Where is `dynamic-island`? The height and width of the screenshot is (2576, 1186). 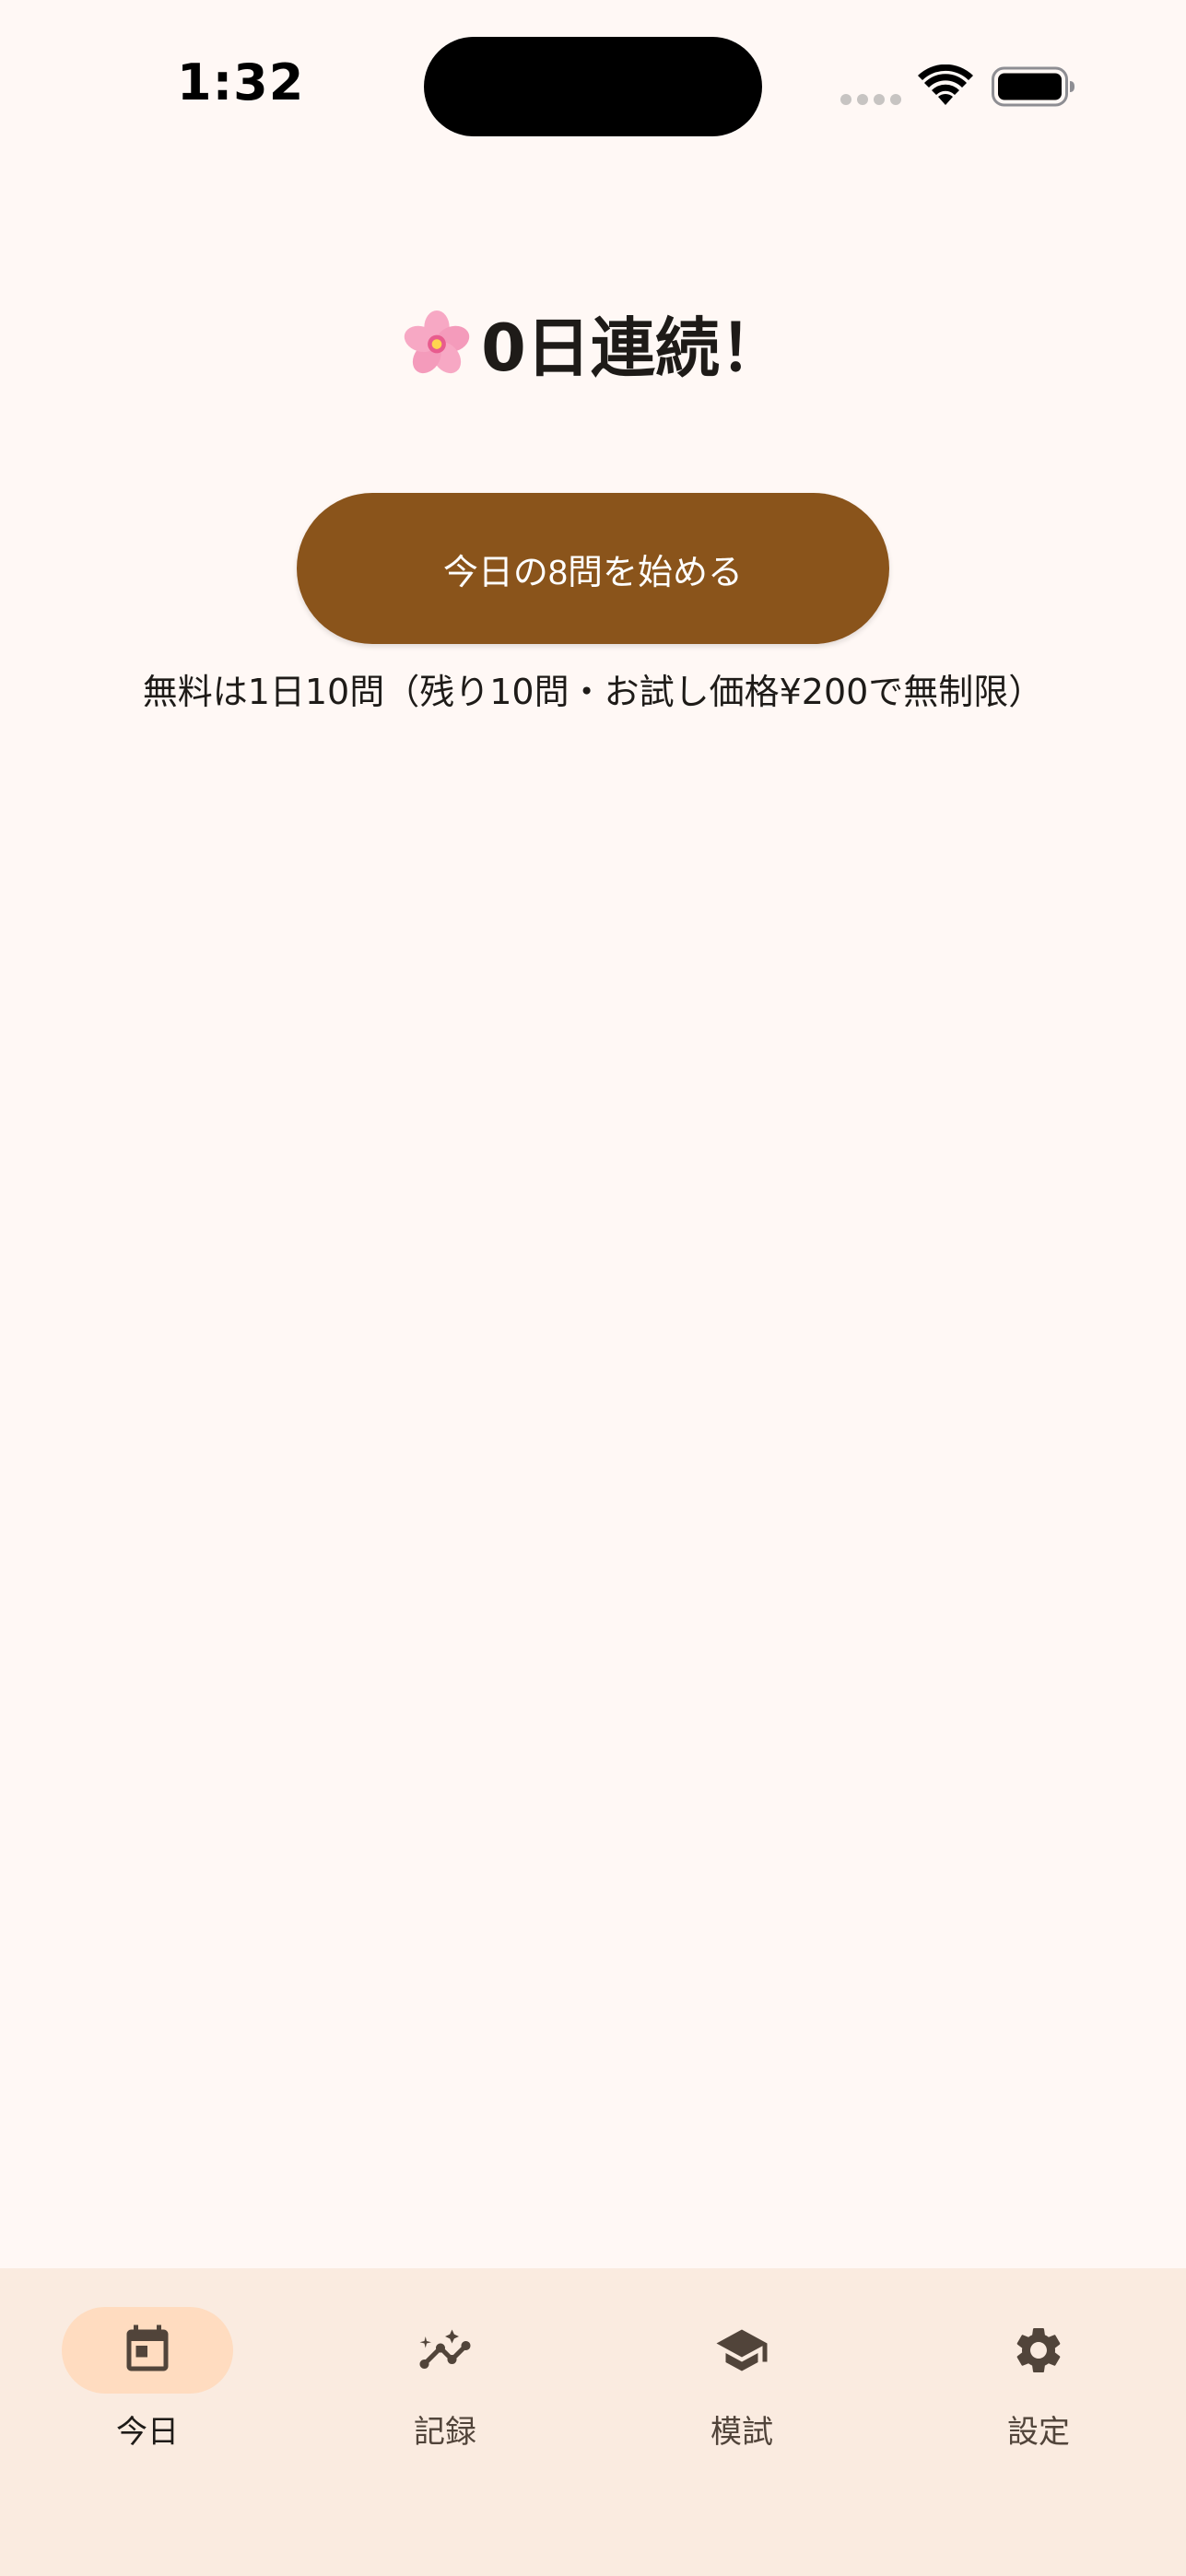 dynamic-island is located at coordinates (593, 86).